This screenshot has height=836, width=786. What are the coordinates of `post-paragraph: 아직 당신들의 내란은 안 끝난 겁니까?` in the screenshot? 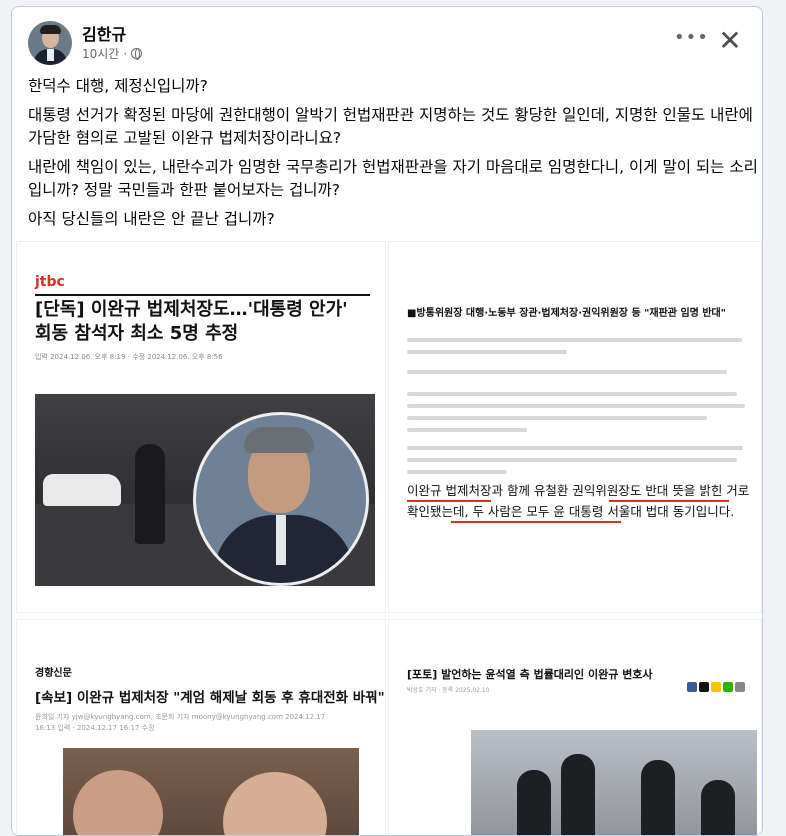 It's located at (151, 219).